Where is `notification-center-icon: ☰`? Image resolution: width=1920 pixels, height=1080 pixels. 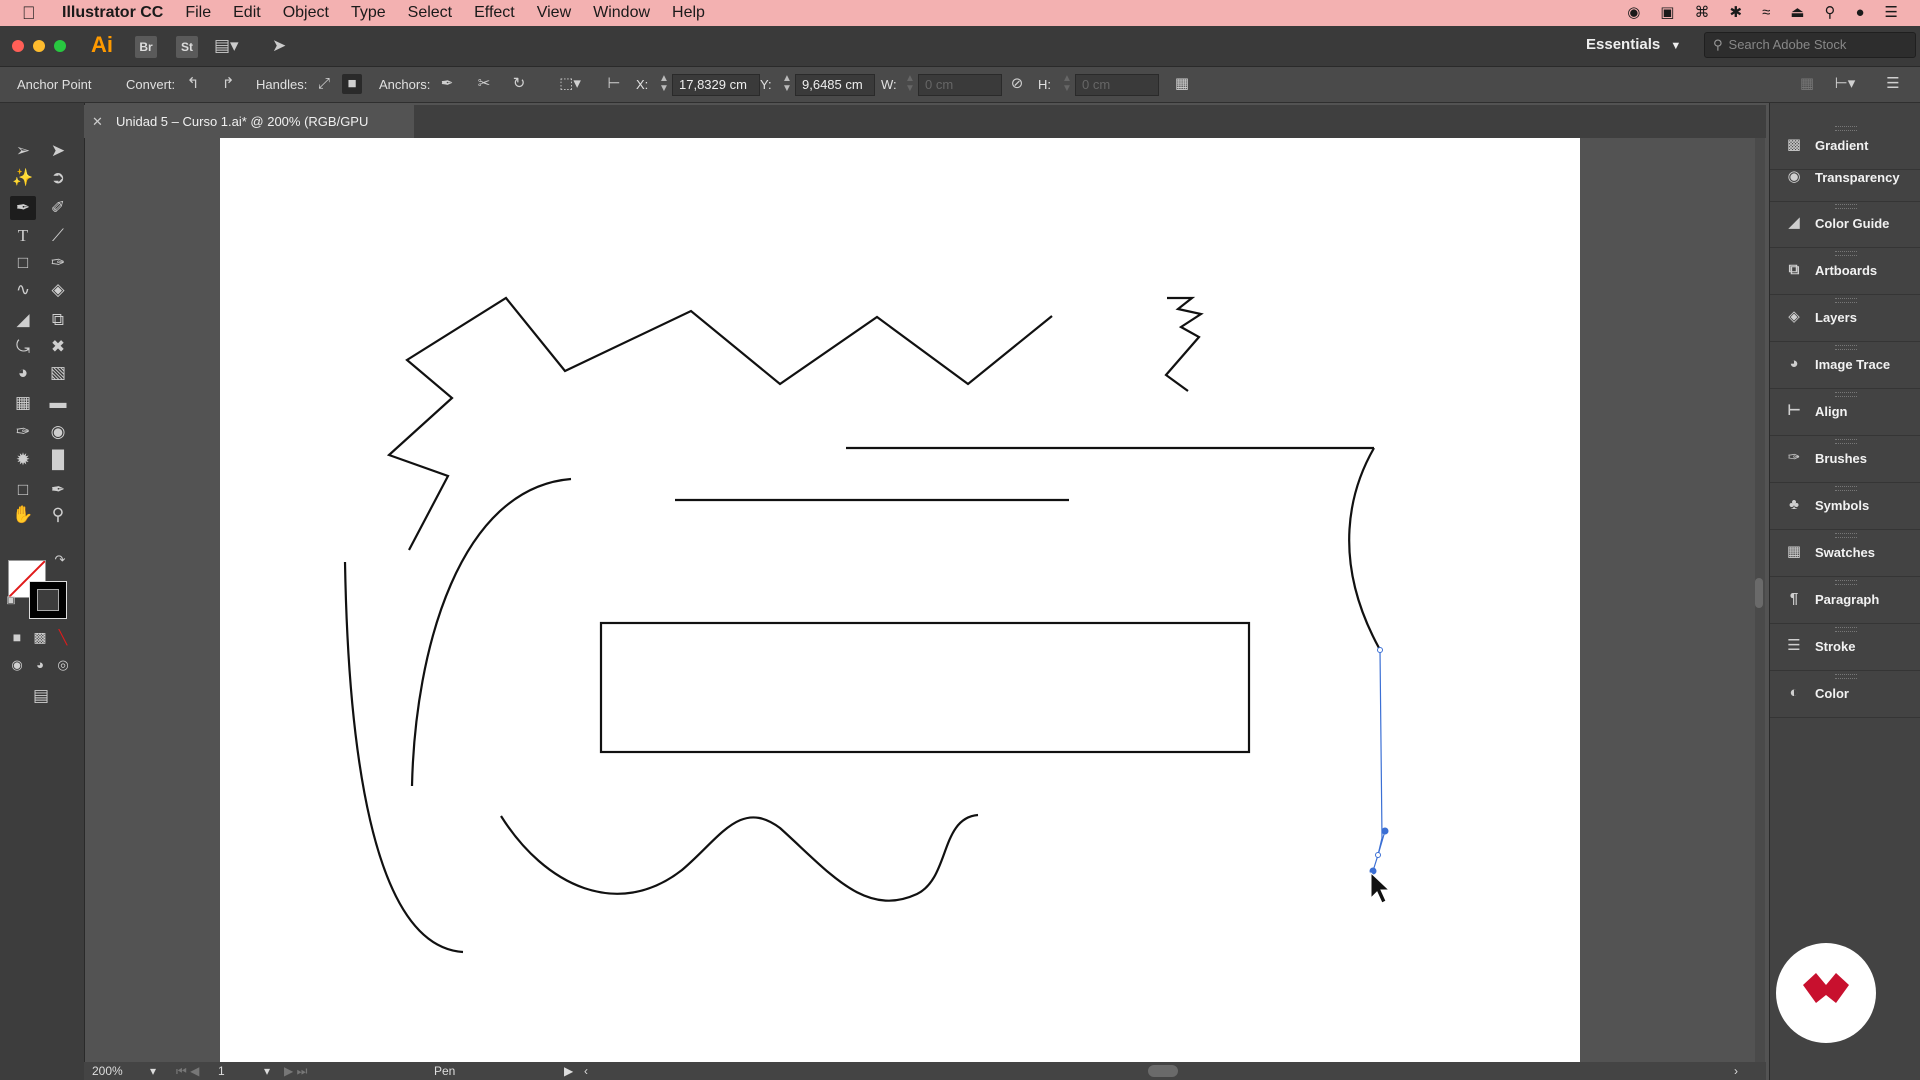
notification-center-icon: ☰ is located at coordinates (1891, 13).